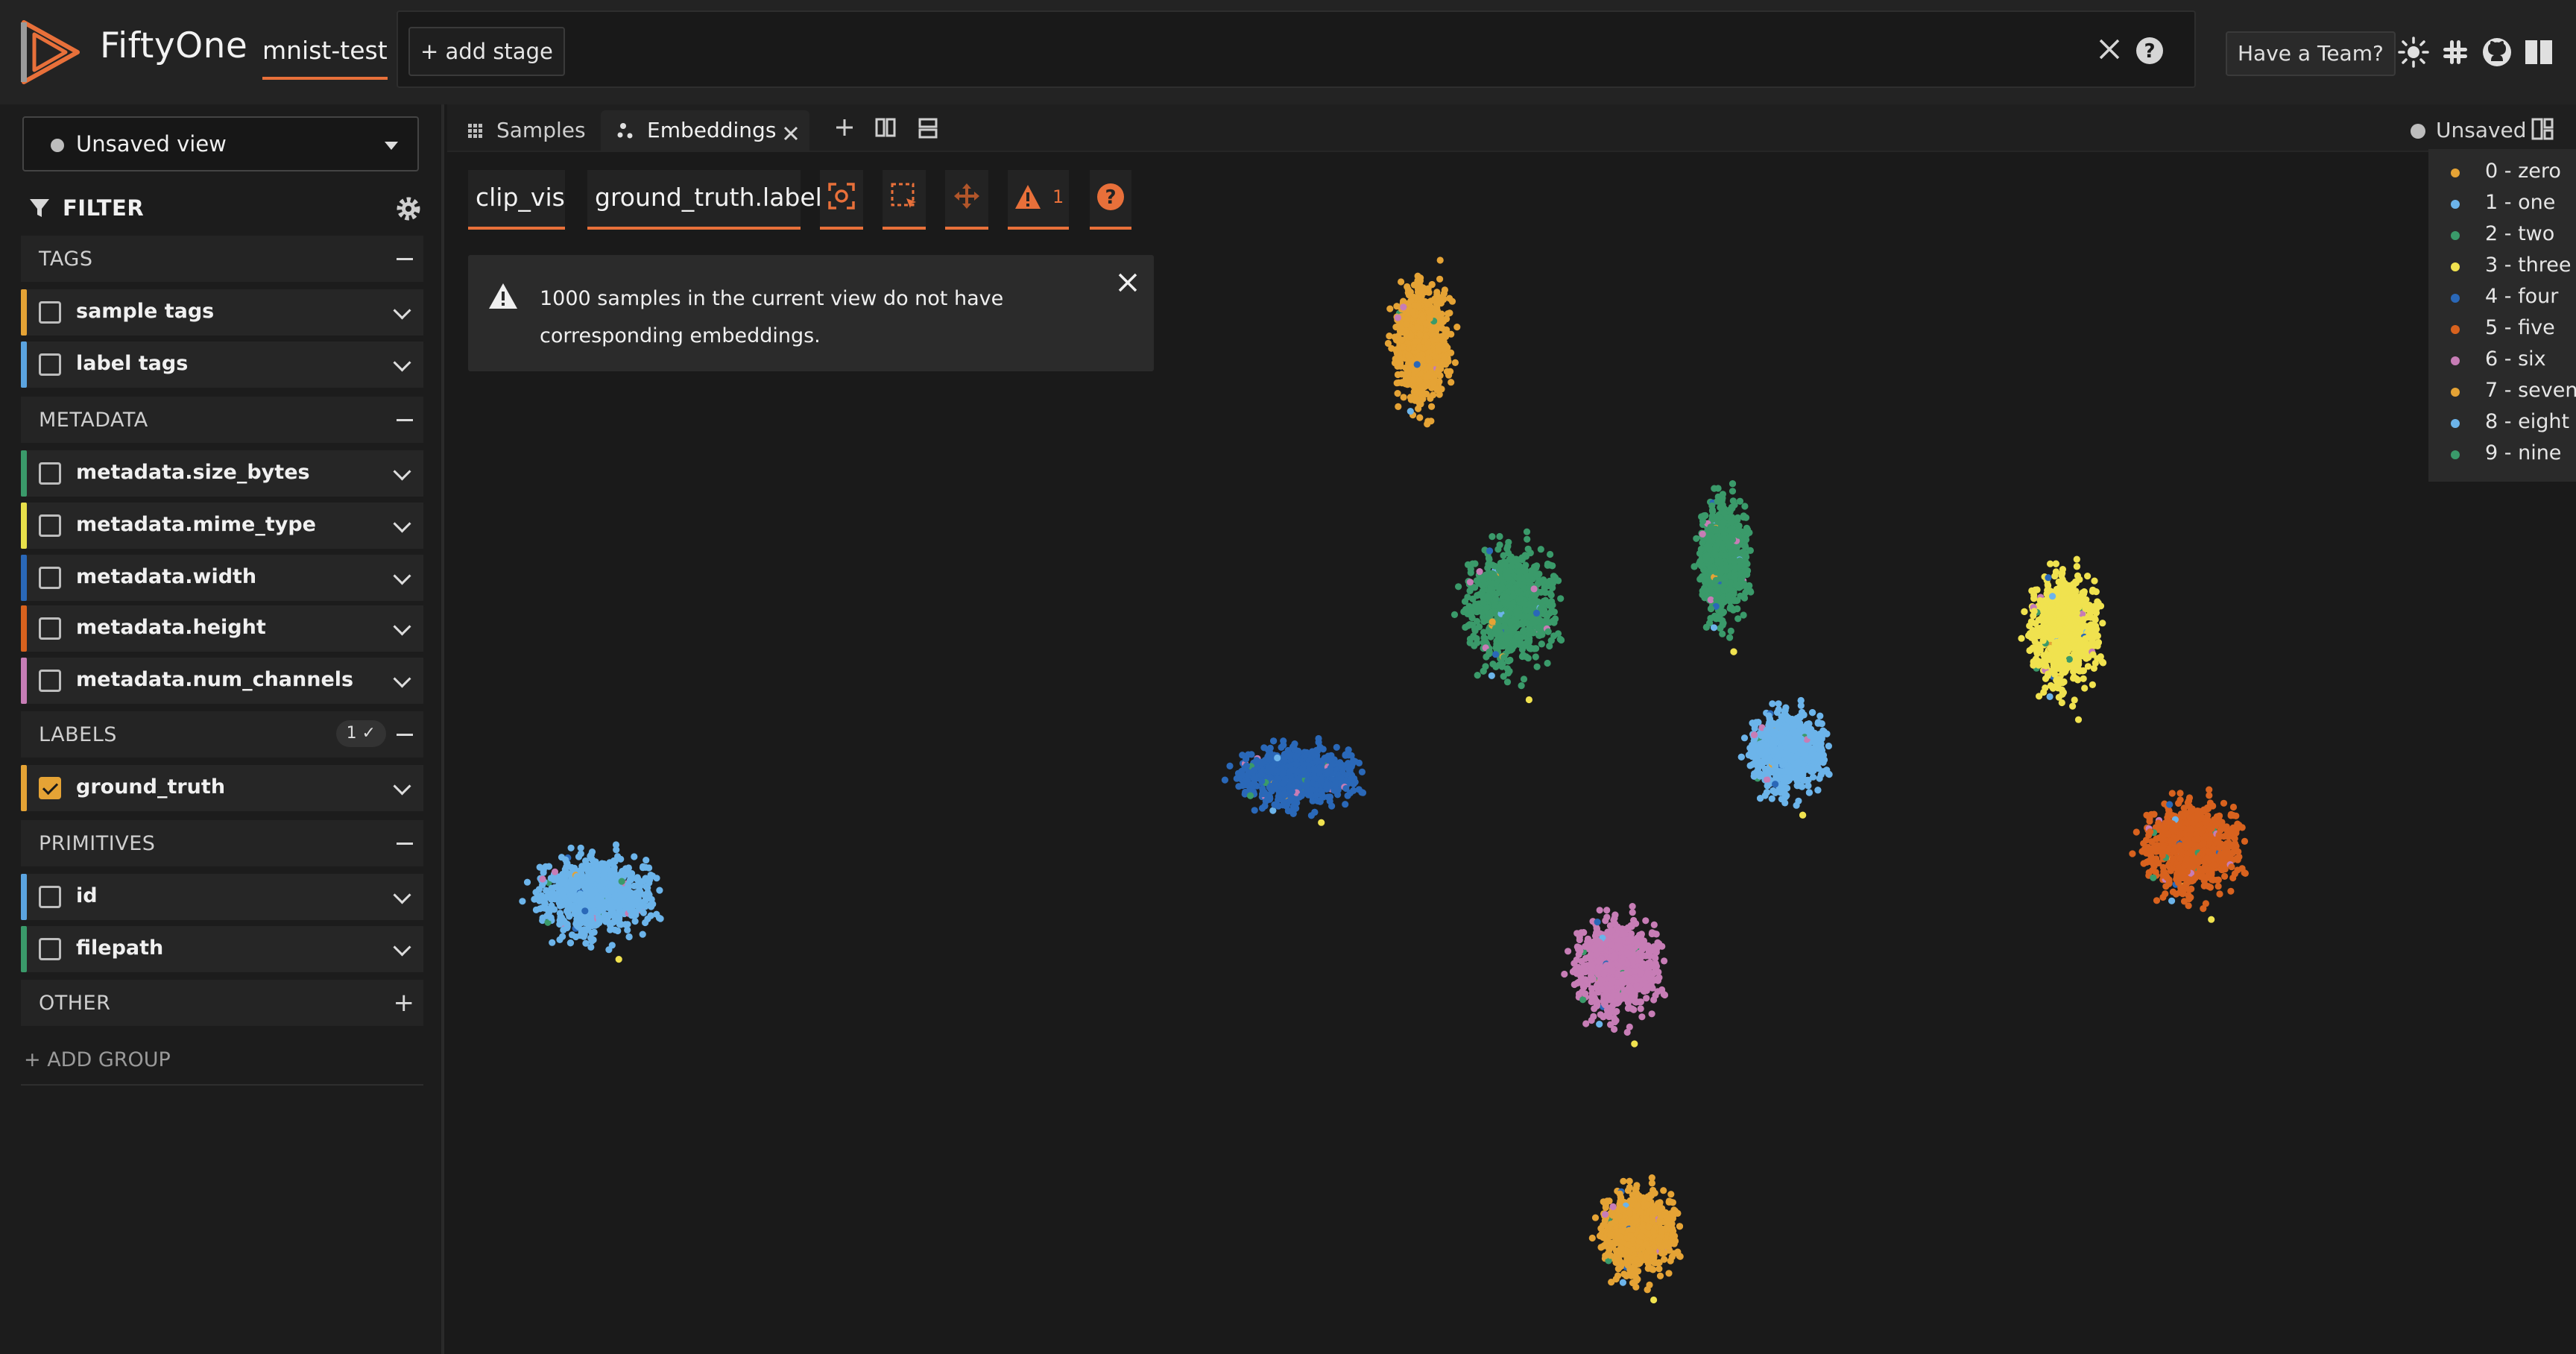  What do you see at coordinates (222, 473) in the screenshot?
I see `field-row-size-bytes: metadata.size_bytes` at bounding box center [222, 473].